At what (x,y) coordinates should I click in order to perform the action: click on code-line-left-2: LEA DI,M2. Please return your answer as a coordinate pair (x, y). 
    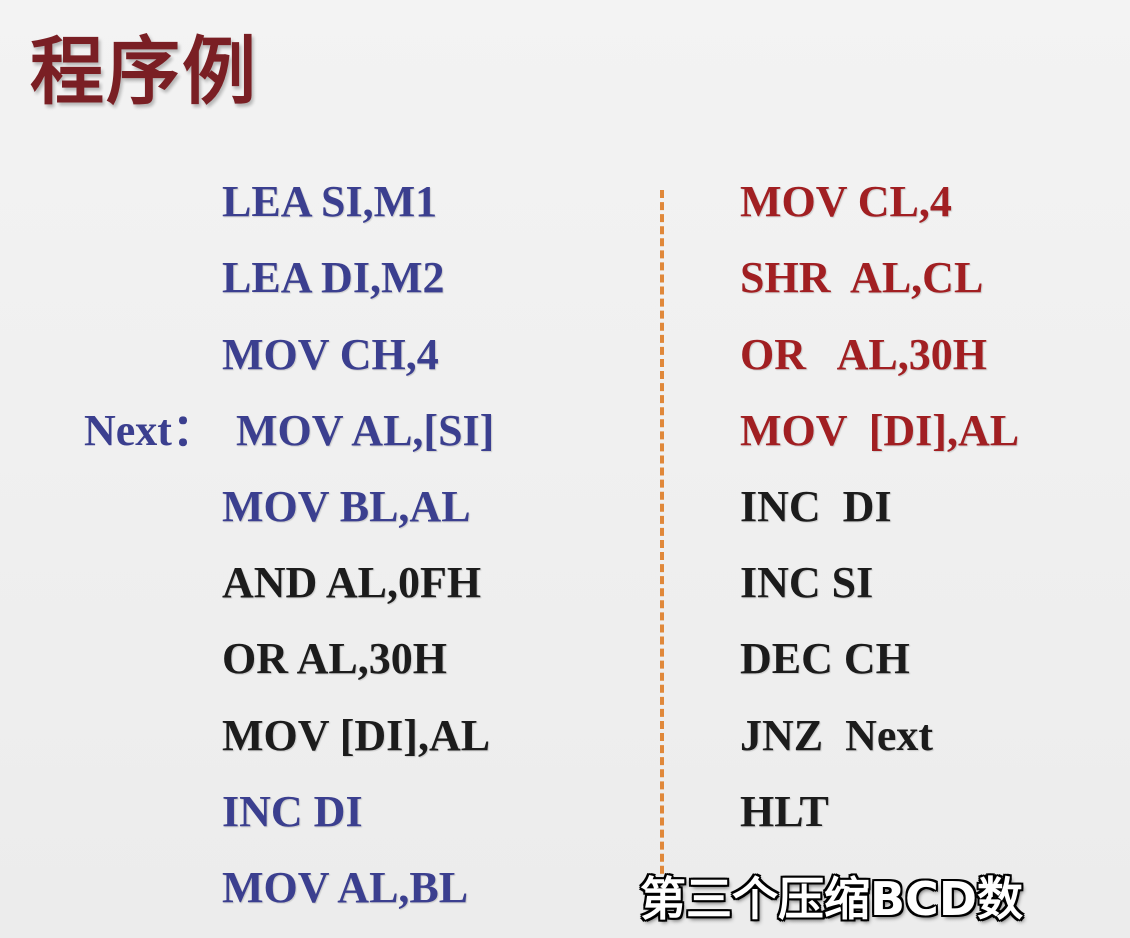
    Looking at the image, I should click on (333, 277).